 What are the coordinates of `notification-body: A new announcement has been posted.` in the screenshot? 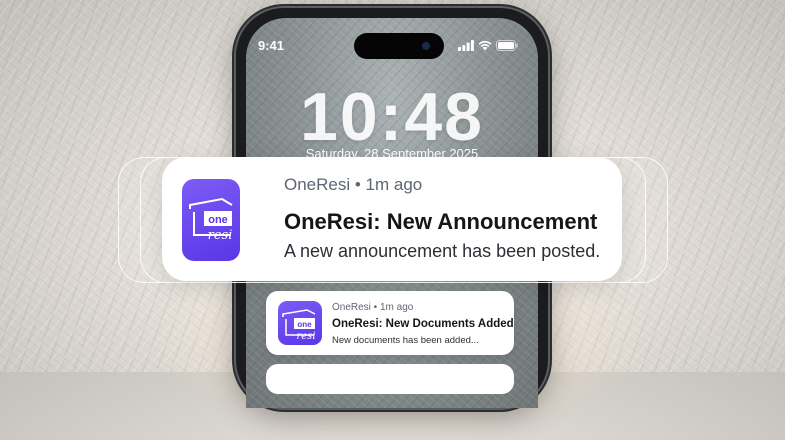 It's located at (442, 251).